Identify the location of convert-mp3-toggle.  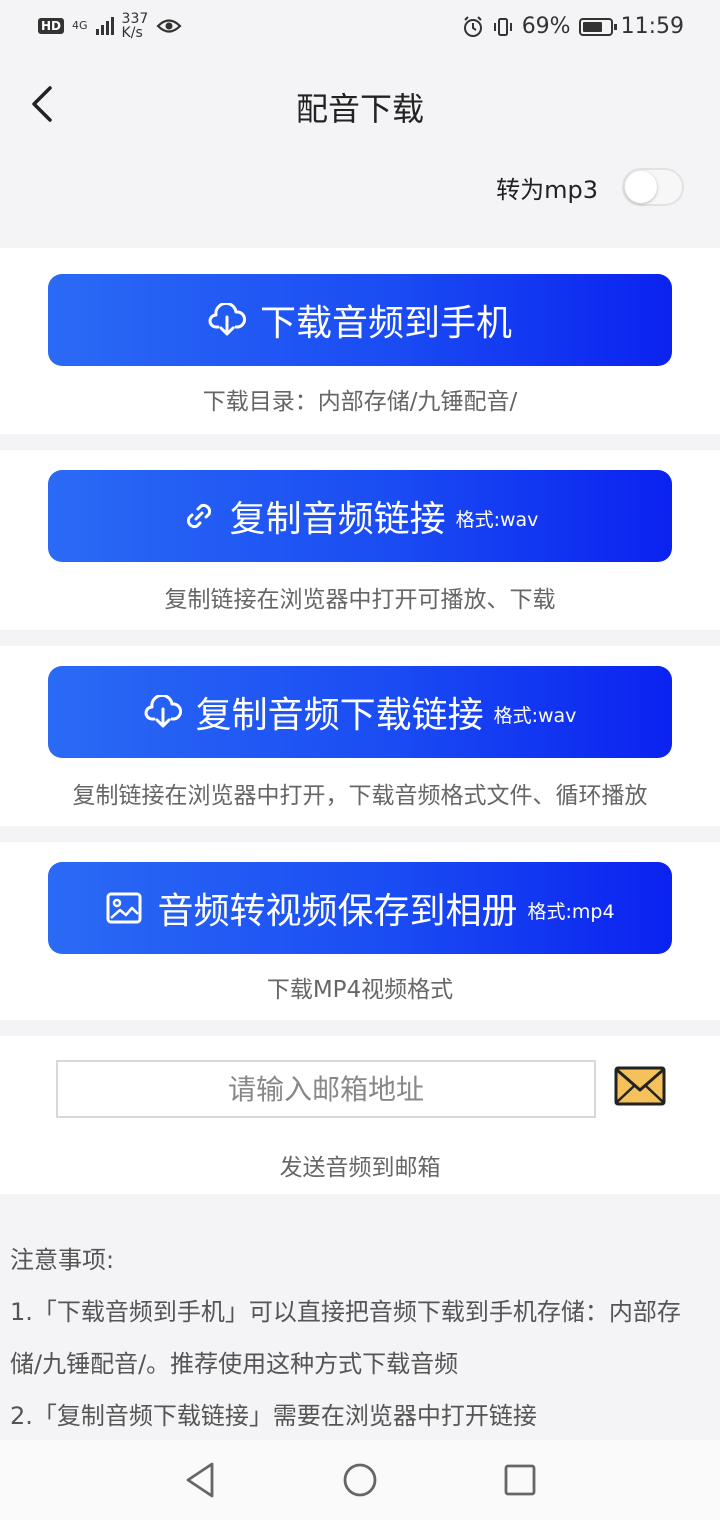
(653, 187).